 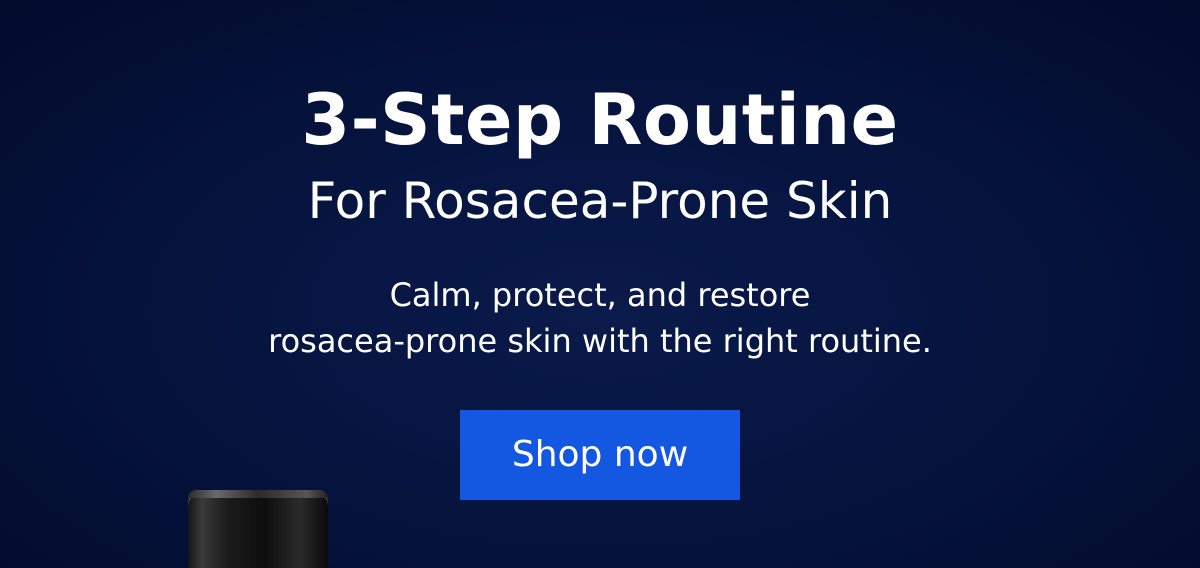 I want to click on jar-lid-rim, so click(x=258, y=494).